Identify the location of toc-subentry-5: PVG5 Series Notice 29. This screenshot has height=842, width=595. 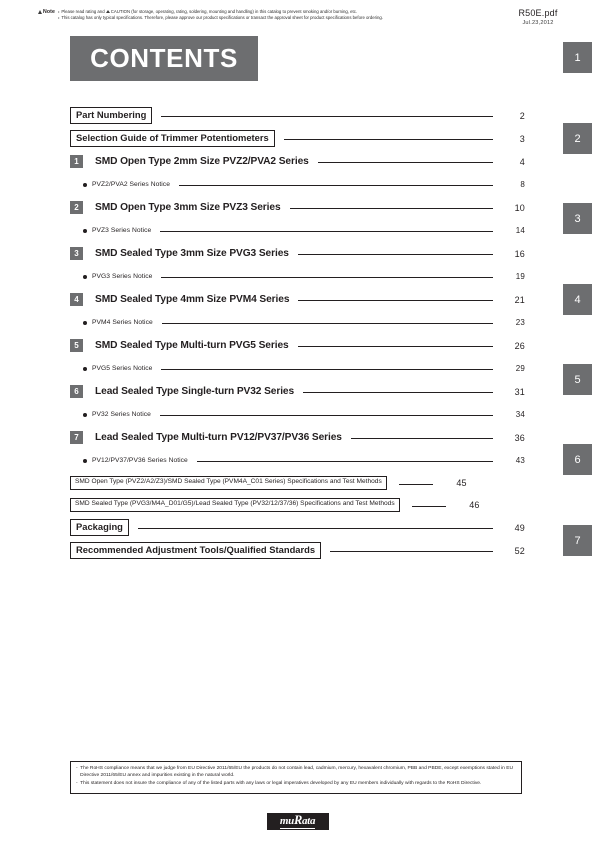
(297, 368).